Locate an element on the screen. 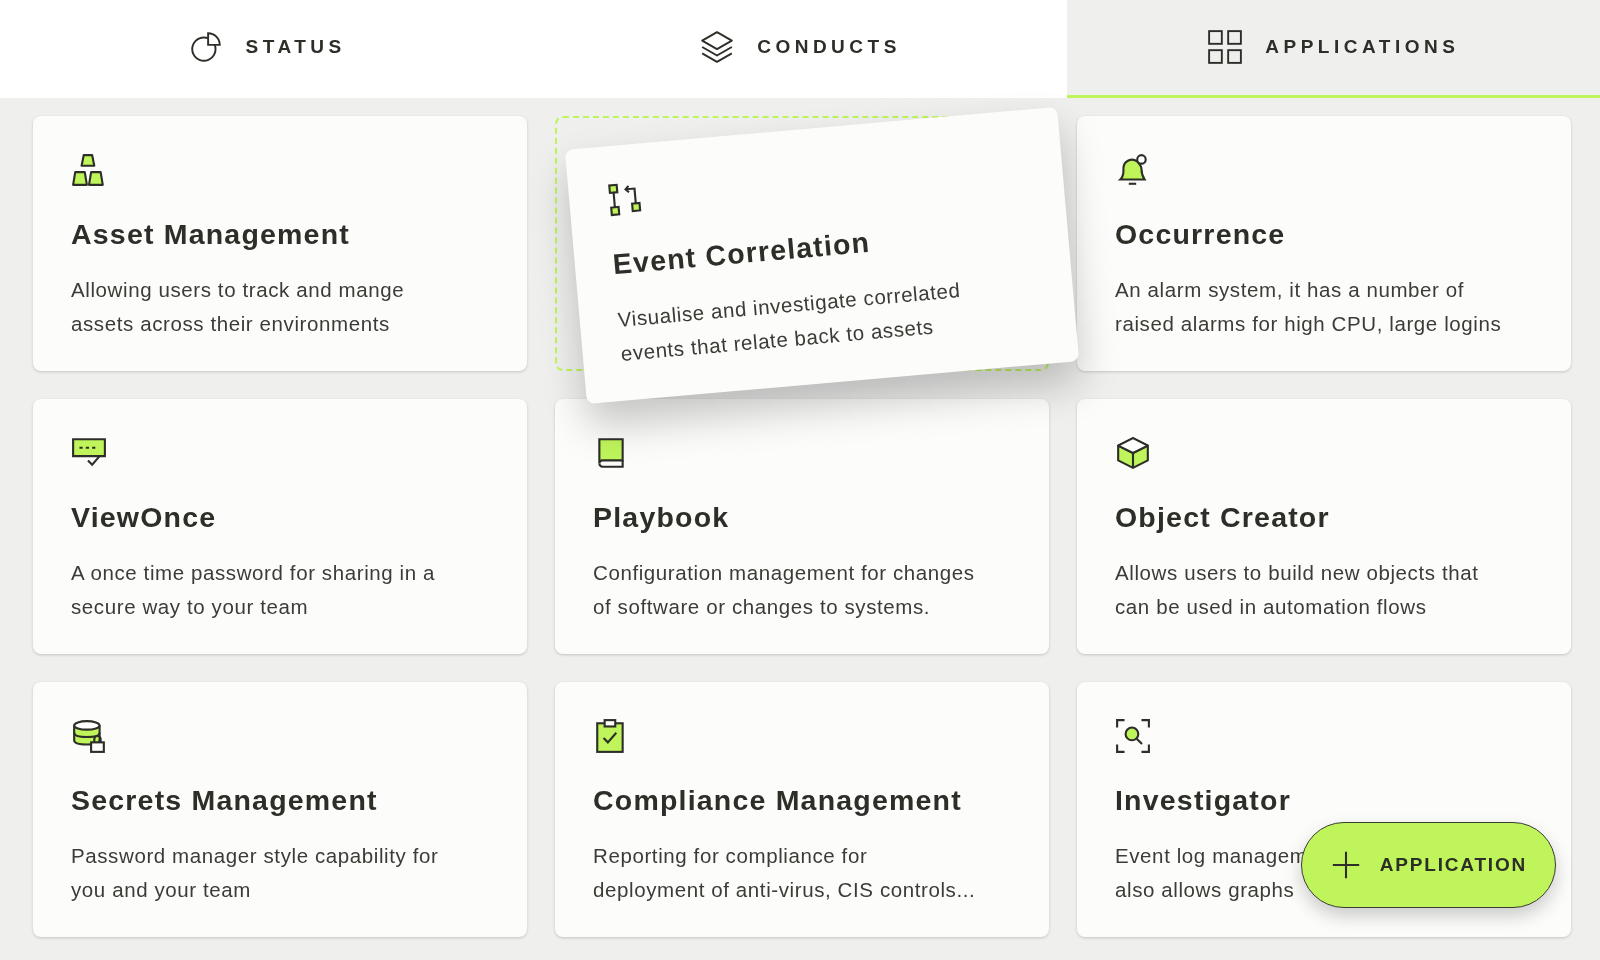 The width and height of the screenshot is (1600, 960). application-card: Secrets Management Password manager style capability for you and your team is located at coordinates (280, 809).